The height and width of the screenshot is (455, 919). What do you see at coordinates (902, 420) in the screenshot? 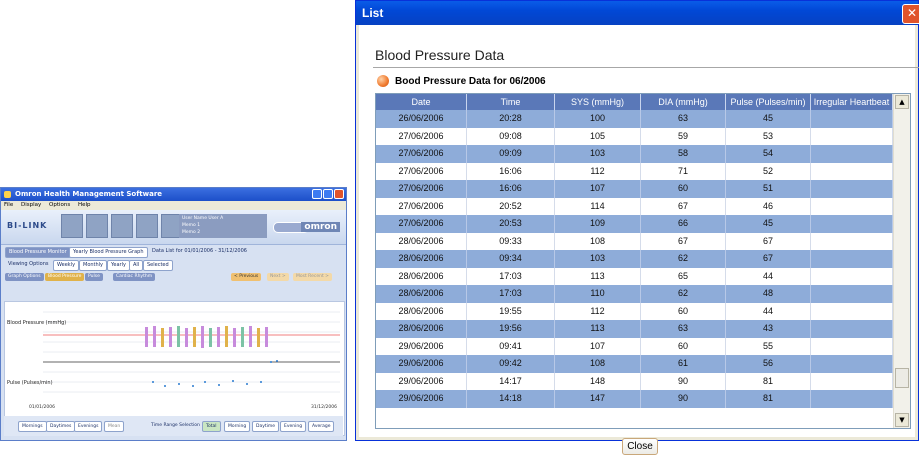
I see `scroll-down-icon: ▼` at bounding box center [902, 420].